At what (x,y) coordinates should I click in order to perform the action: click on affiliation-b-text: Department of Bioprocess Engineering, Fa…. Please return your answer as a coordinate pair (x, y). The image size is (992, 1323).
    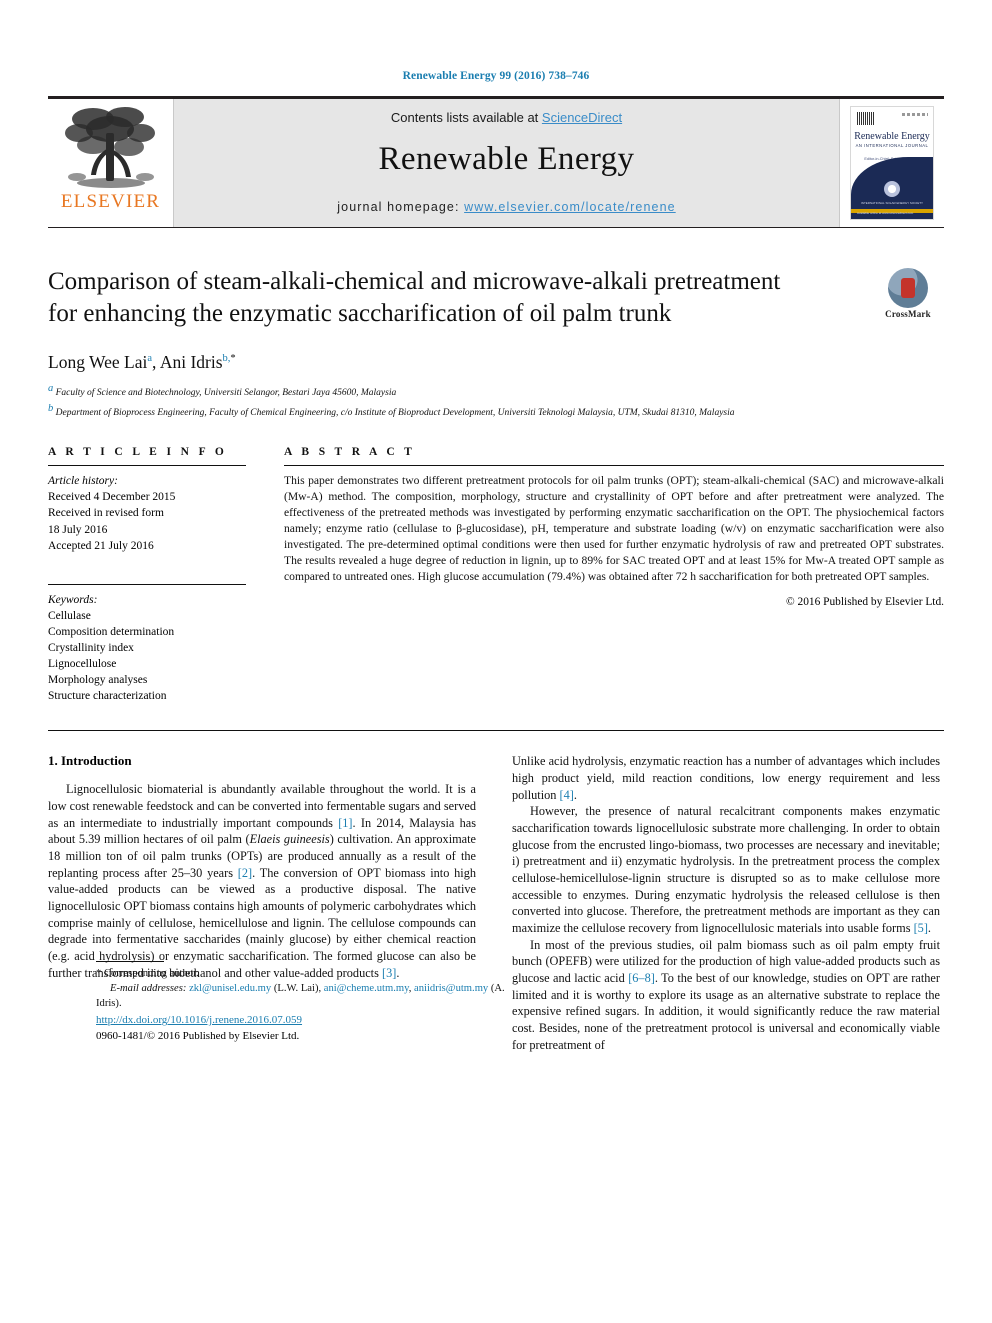
    Looking at the image, I should click on (395, 412).